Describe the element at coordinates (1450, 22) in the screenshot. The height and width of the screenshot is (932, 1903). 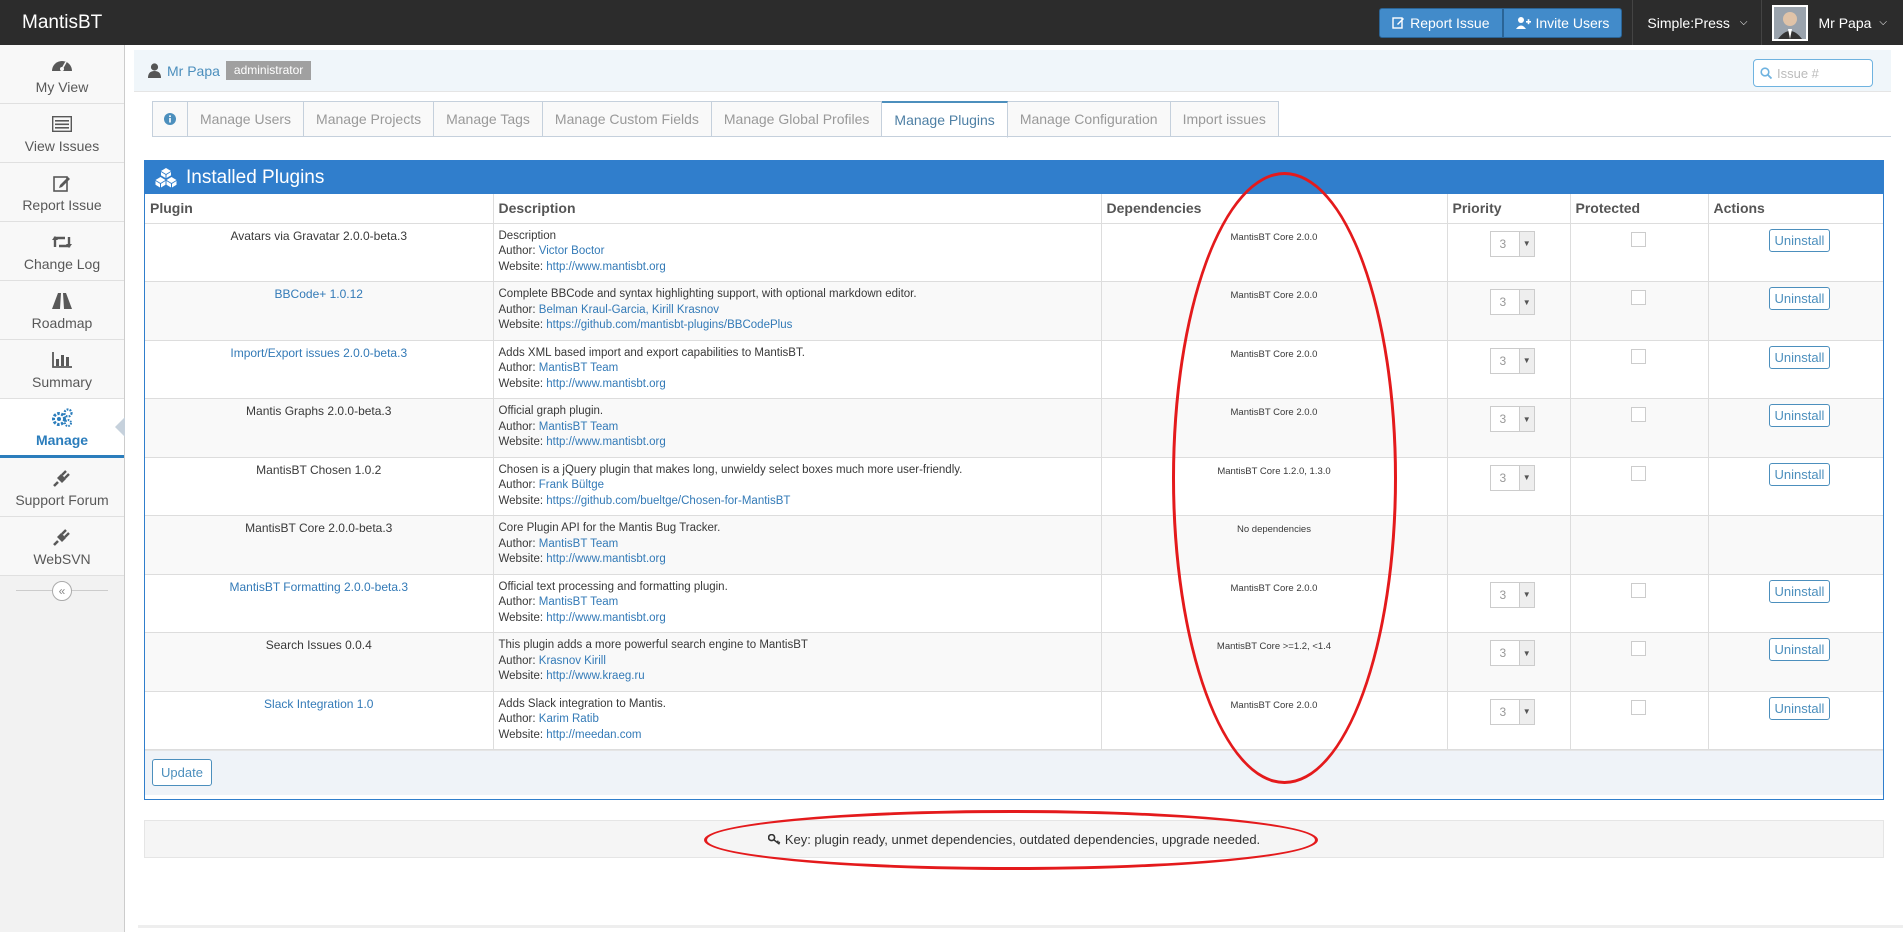
I see `report-issue-label: Report Issue` at that location.